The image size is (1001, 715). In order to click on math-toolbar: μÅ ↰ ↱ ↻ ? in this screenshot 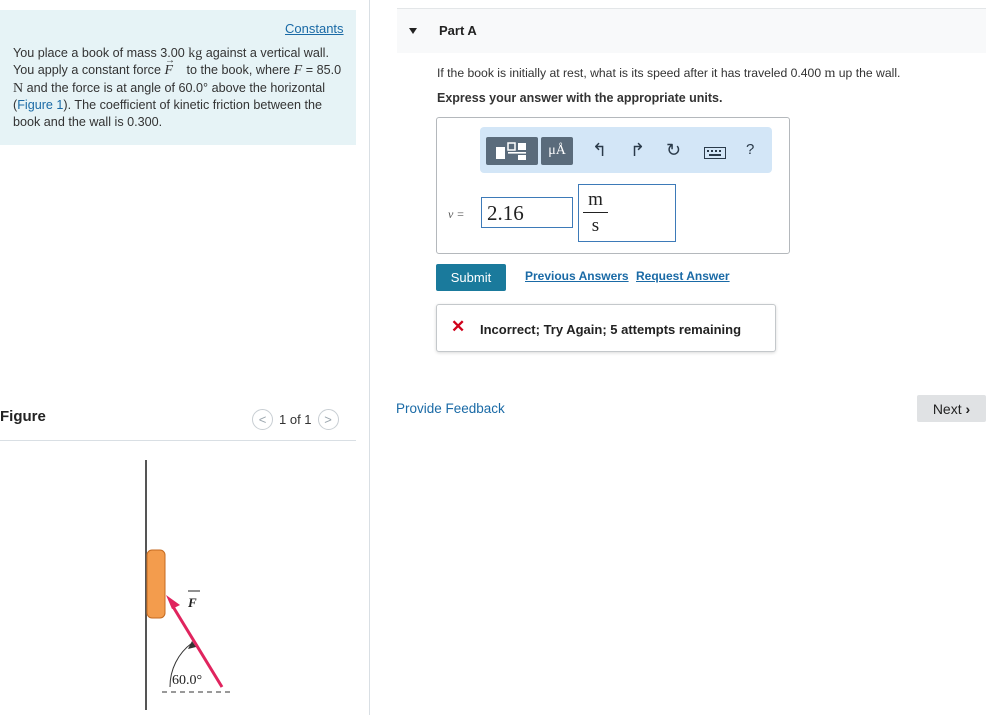, I will do `click(626, 150)`.